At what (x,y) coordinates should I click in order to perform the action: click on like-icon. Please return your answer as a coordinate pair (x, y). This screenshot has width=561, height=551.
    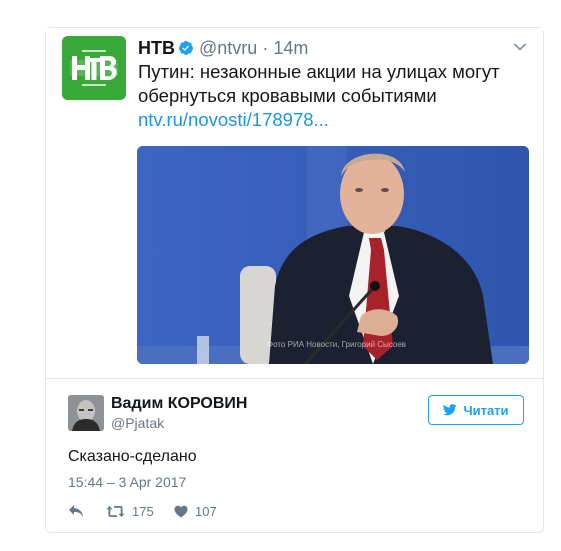
    Looking at the image, I should click on (181, 511).